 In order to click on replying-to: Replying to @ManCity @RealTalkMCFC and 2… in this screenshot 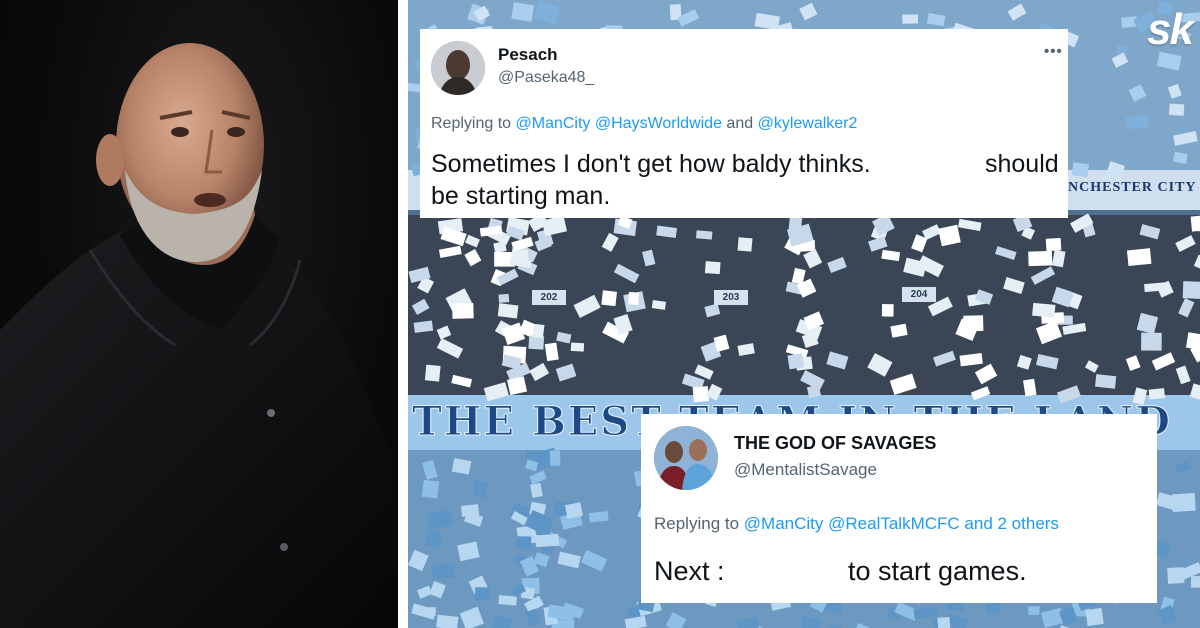, I will do `click(856, 524)`.